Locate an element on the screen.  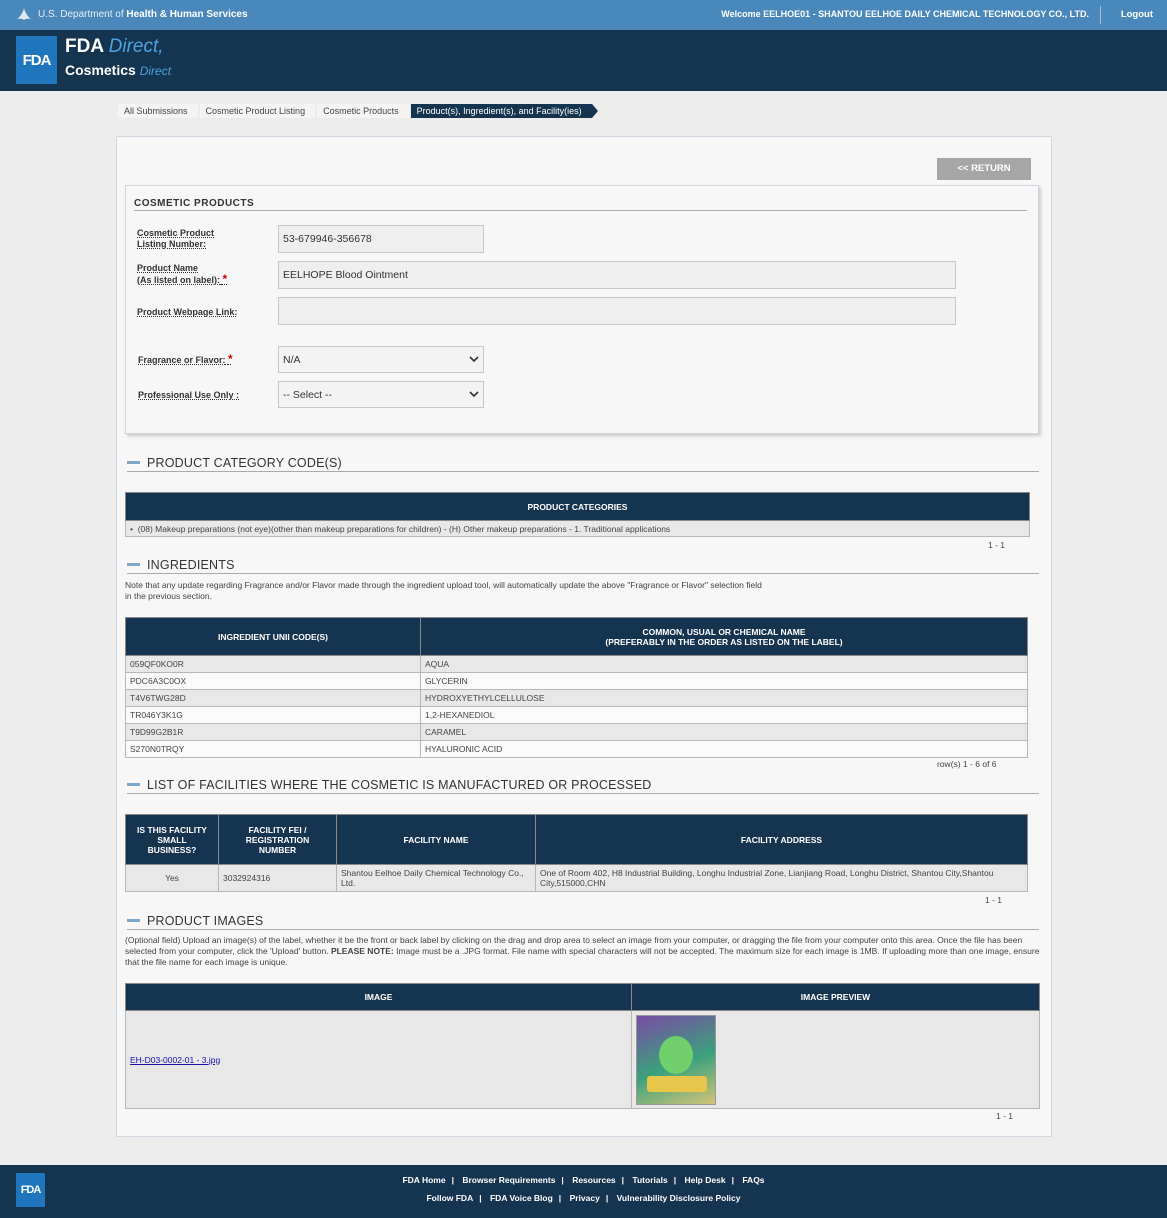
image-file-link: EH-D03-0002-01 - 3.jpg is located at coordinates (175, 1060).